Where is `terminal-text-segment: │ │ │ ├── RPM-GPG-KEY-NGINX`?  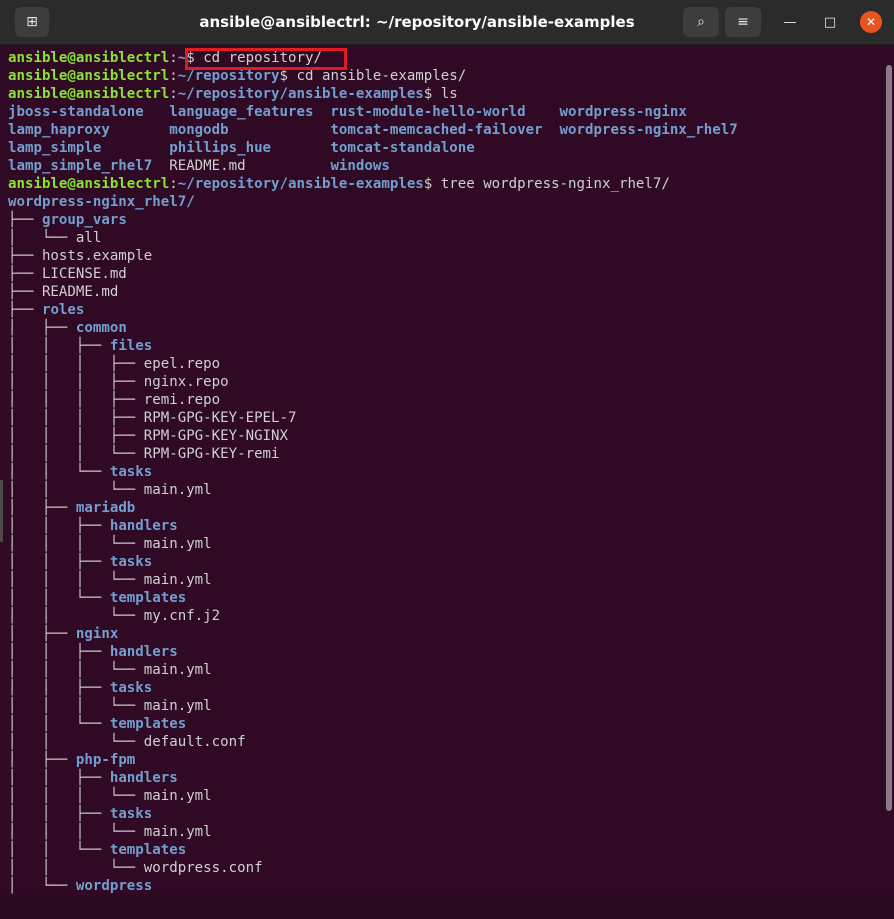
terminal-text-segment: │ │ │ ├── RPM-GPG-KEY-NGINX is located at coordinates (148, 436).